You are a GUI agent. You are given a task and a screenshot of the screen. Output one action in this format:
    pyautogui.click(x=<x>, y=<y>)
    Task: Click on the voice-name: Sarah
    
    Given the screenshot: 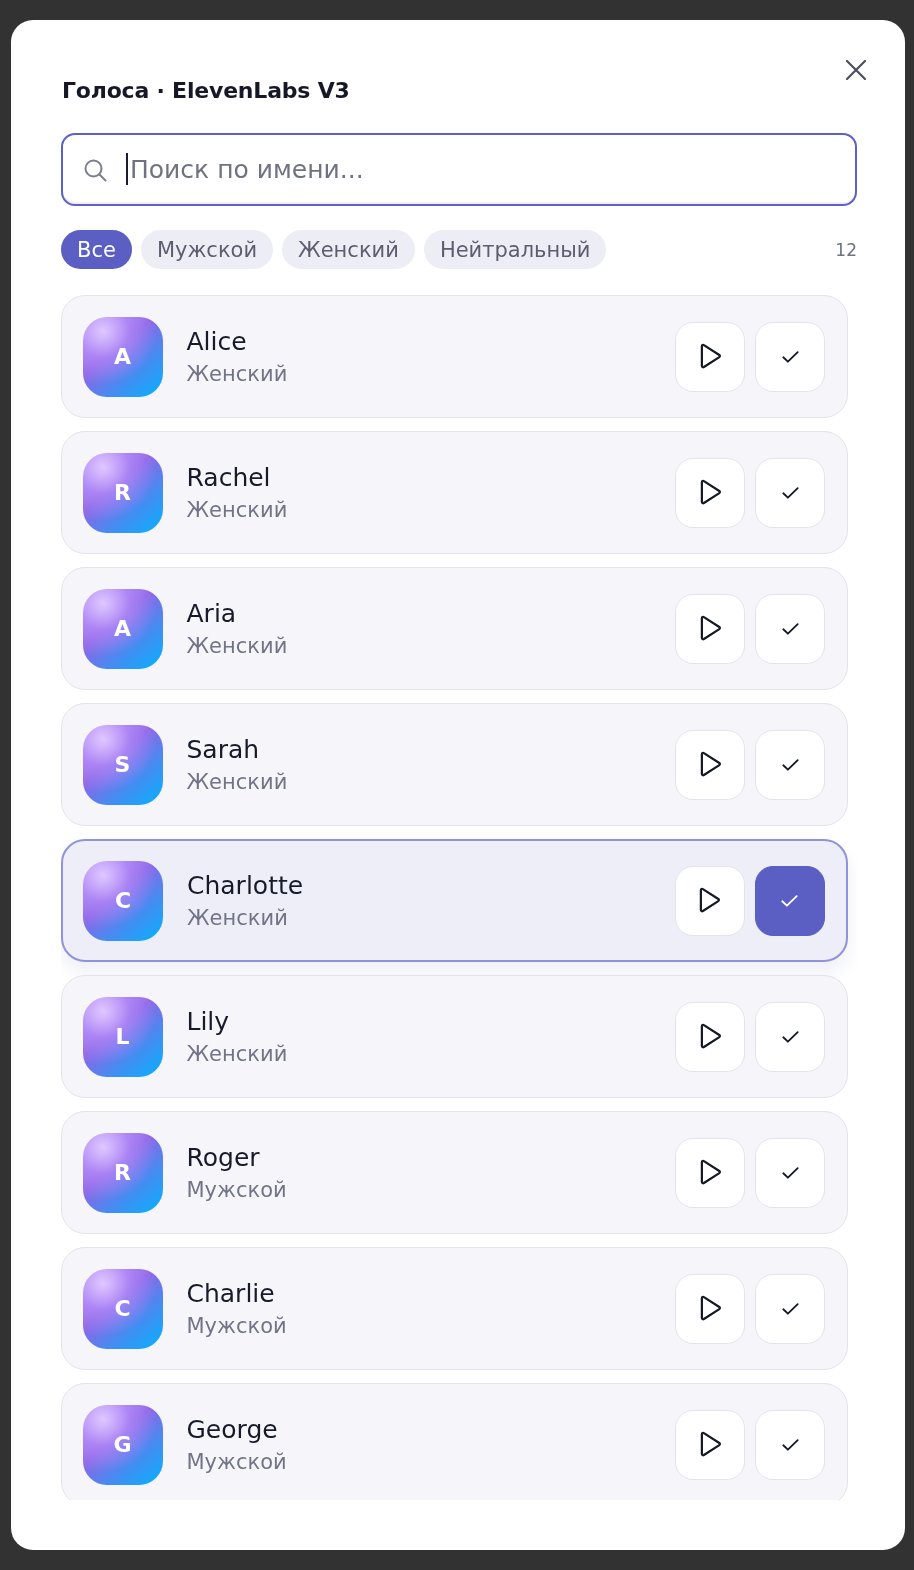 What is the action you would take?
    pyautogui.click(x=223, y=749)
    